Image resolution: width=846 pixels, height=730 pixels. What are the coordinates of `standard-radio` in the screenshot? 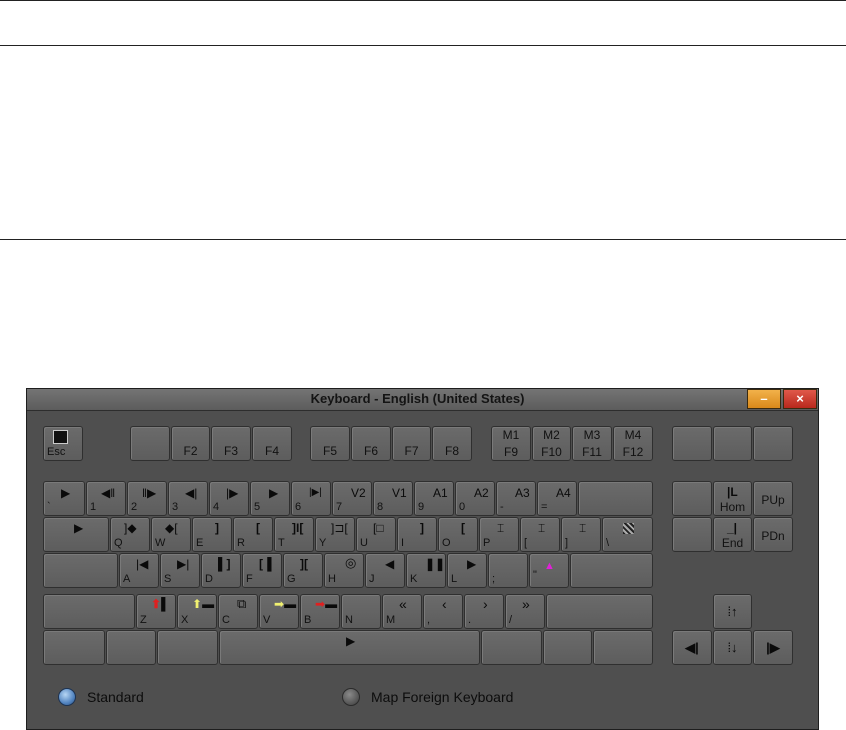 It's located at (67, 697).